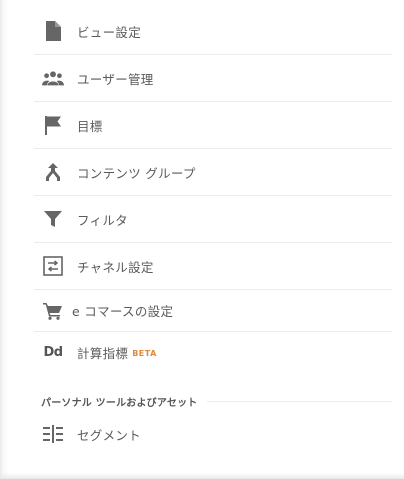 This screenshot has width=404, height=479. I want to click on flag-icon, so click(53, 125).